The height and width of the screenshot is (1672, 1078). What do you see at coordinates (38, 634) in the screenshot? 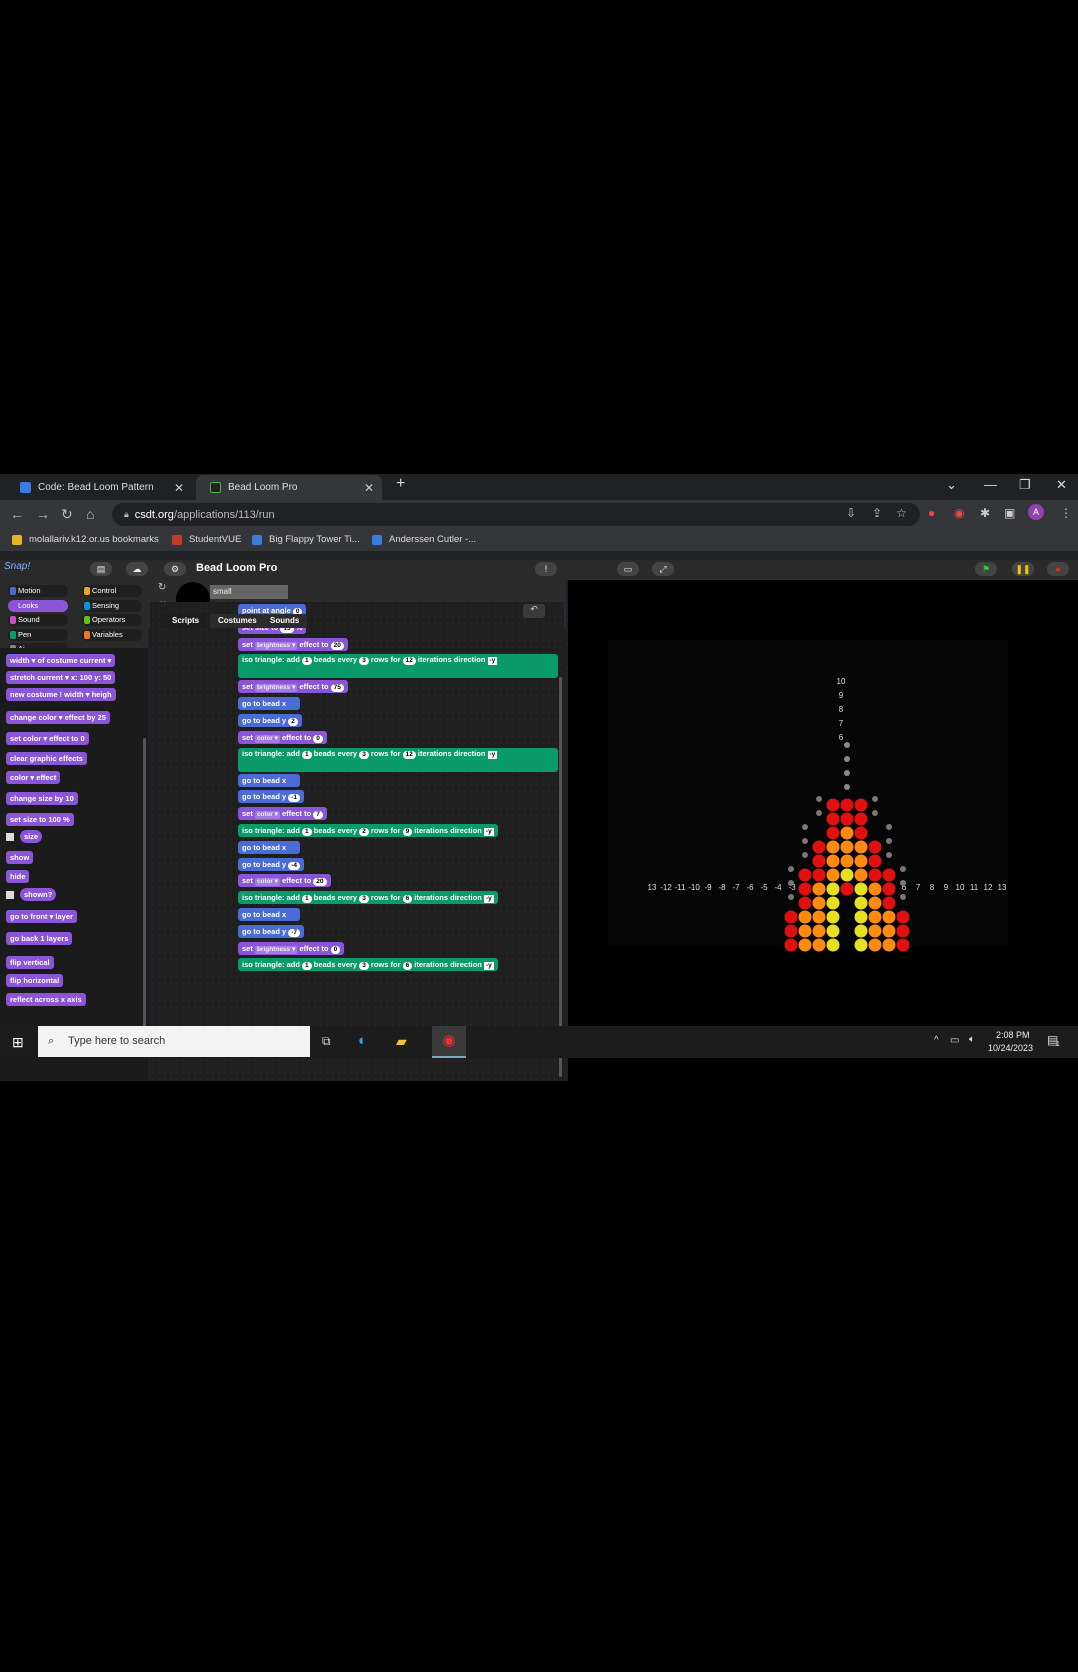
I see `category-pen: Pen` at bounding box center [38, 634].